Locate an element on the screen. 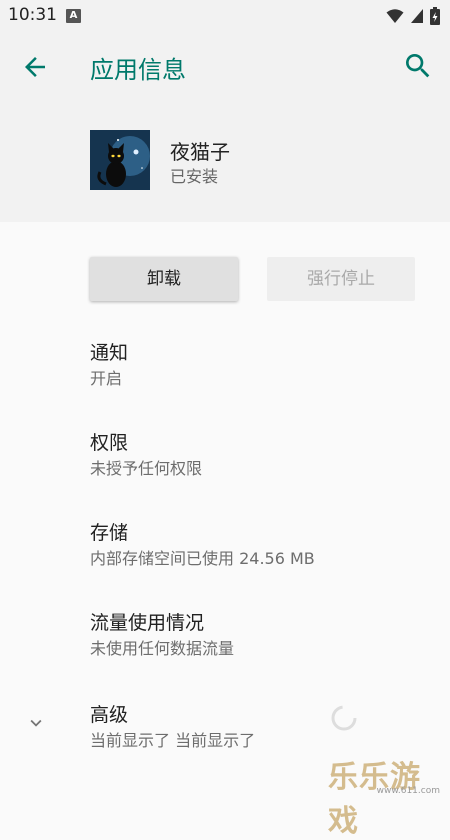 The width and height of the screenshot is (450, 840). setting-title: 权限 is located at coordinates (109, 443).